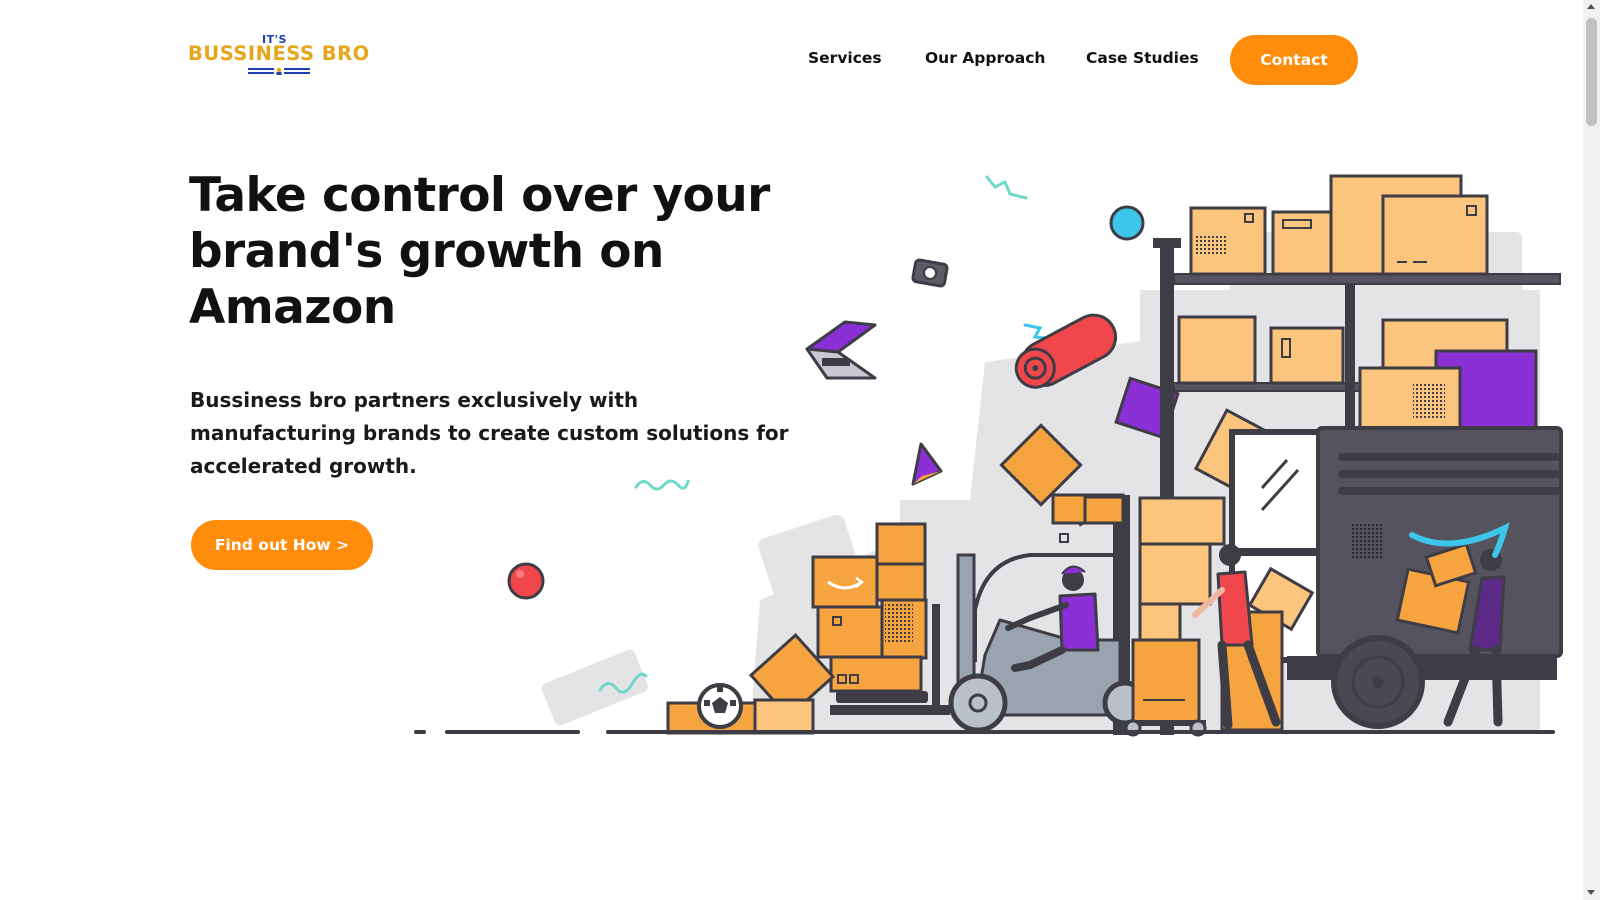  What do you see at coordinates (279, 71) in the screenshot?
I see `logo-emblem-icon` at bounding box center [279, 71].